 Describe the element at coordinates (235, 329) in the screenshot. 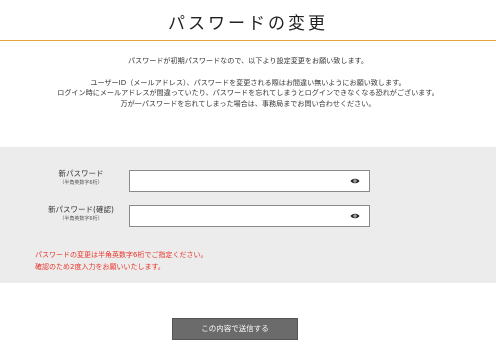

I see `submit-button: この内容で送信する` at that location.